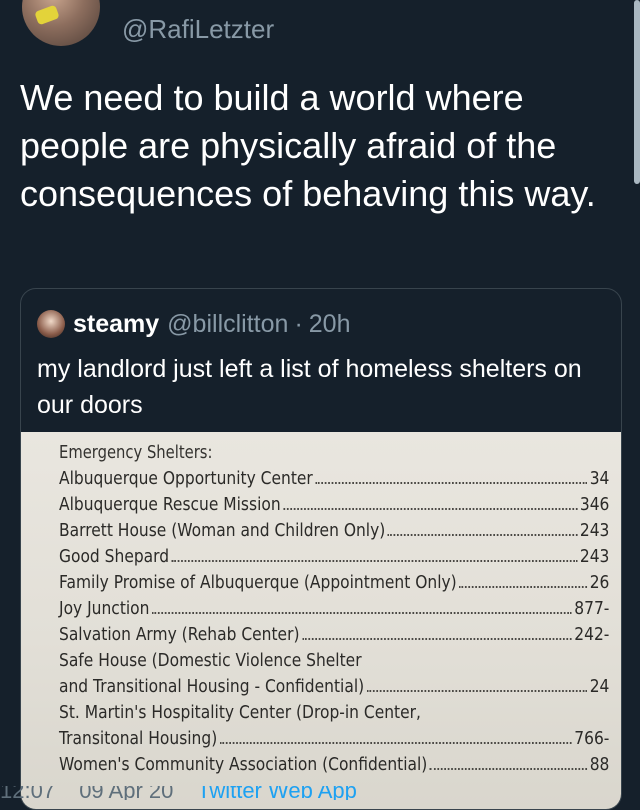 Image resolution: width=640 pixels, height=810 pixels. I want to click on quoted-tweet-time: 20h, so click(330, 324).